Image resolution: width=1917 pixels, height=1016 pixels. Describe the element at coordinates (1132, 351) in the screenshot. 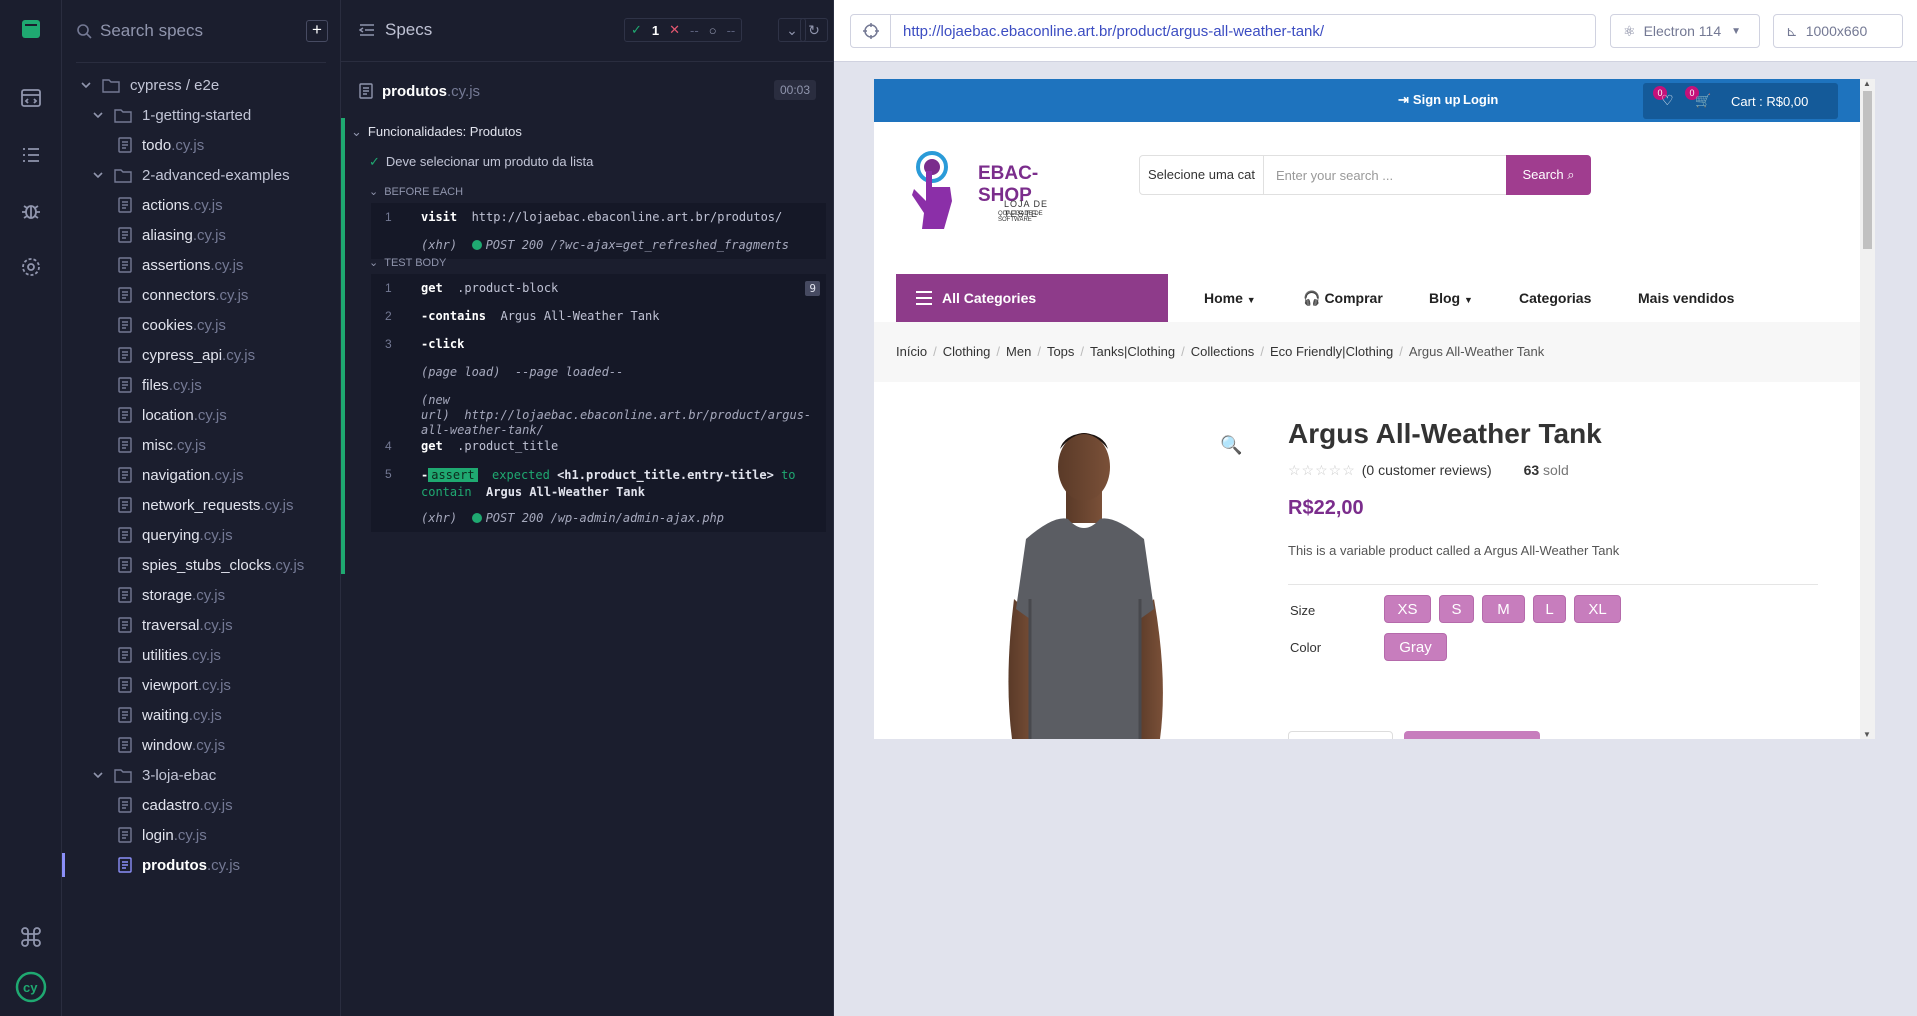

I see `breadcrumb-link: Tanks|Clothing` at that location.